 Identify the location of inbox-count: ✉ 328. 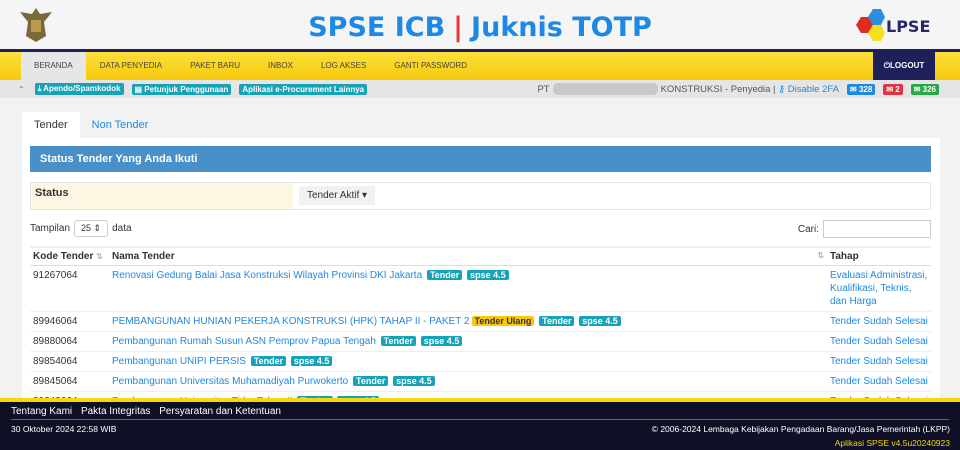
(861, 89).